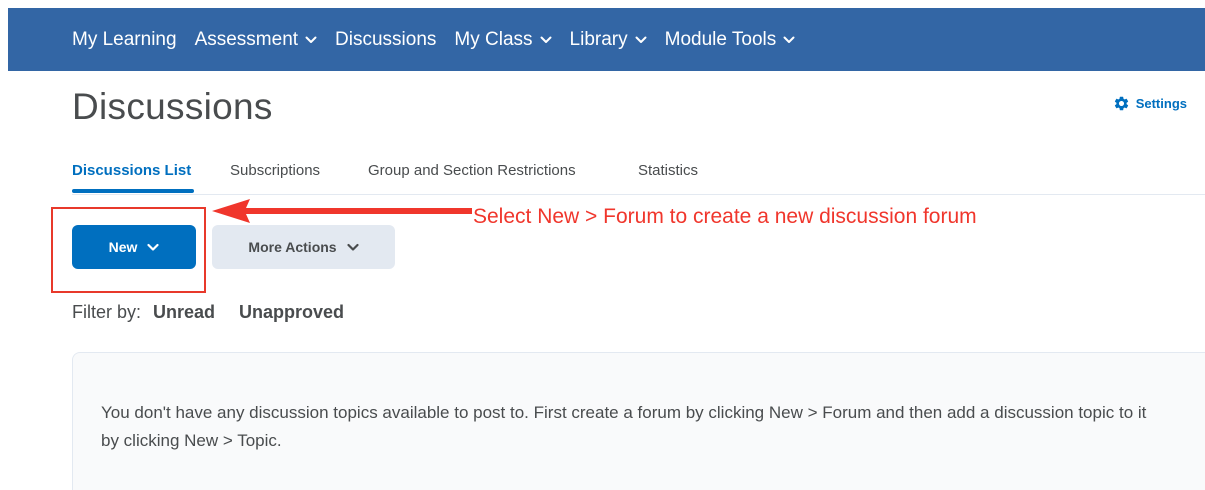  I want to click on tab-label: Statistics, so click(668, 170).